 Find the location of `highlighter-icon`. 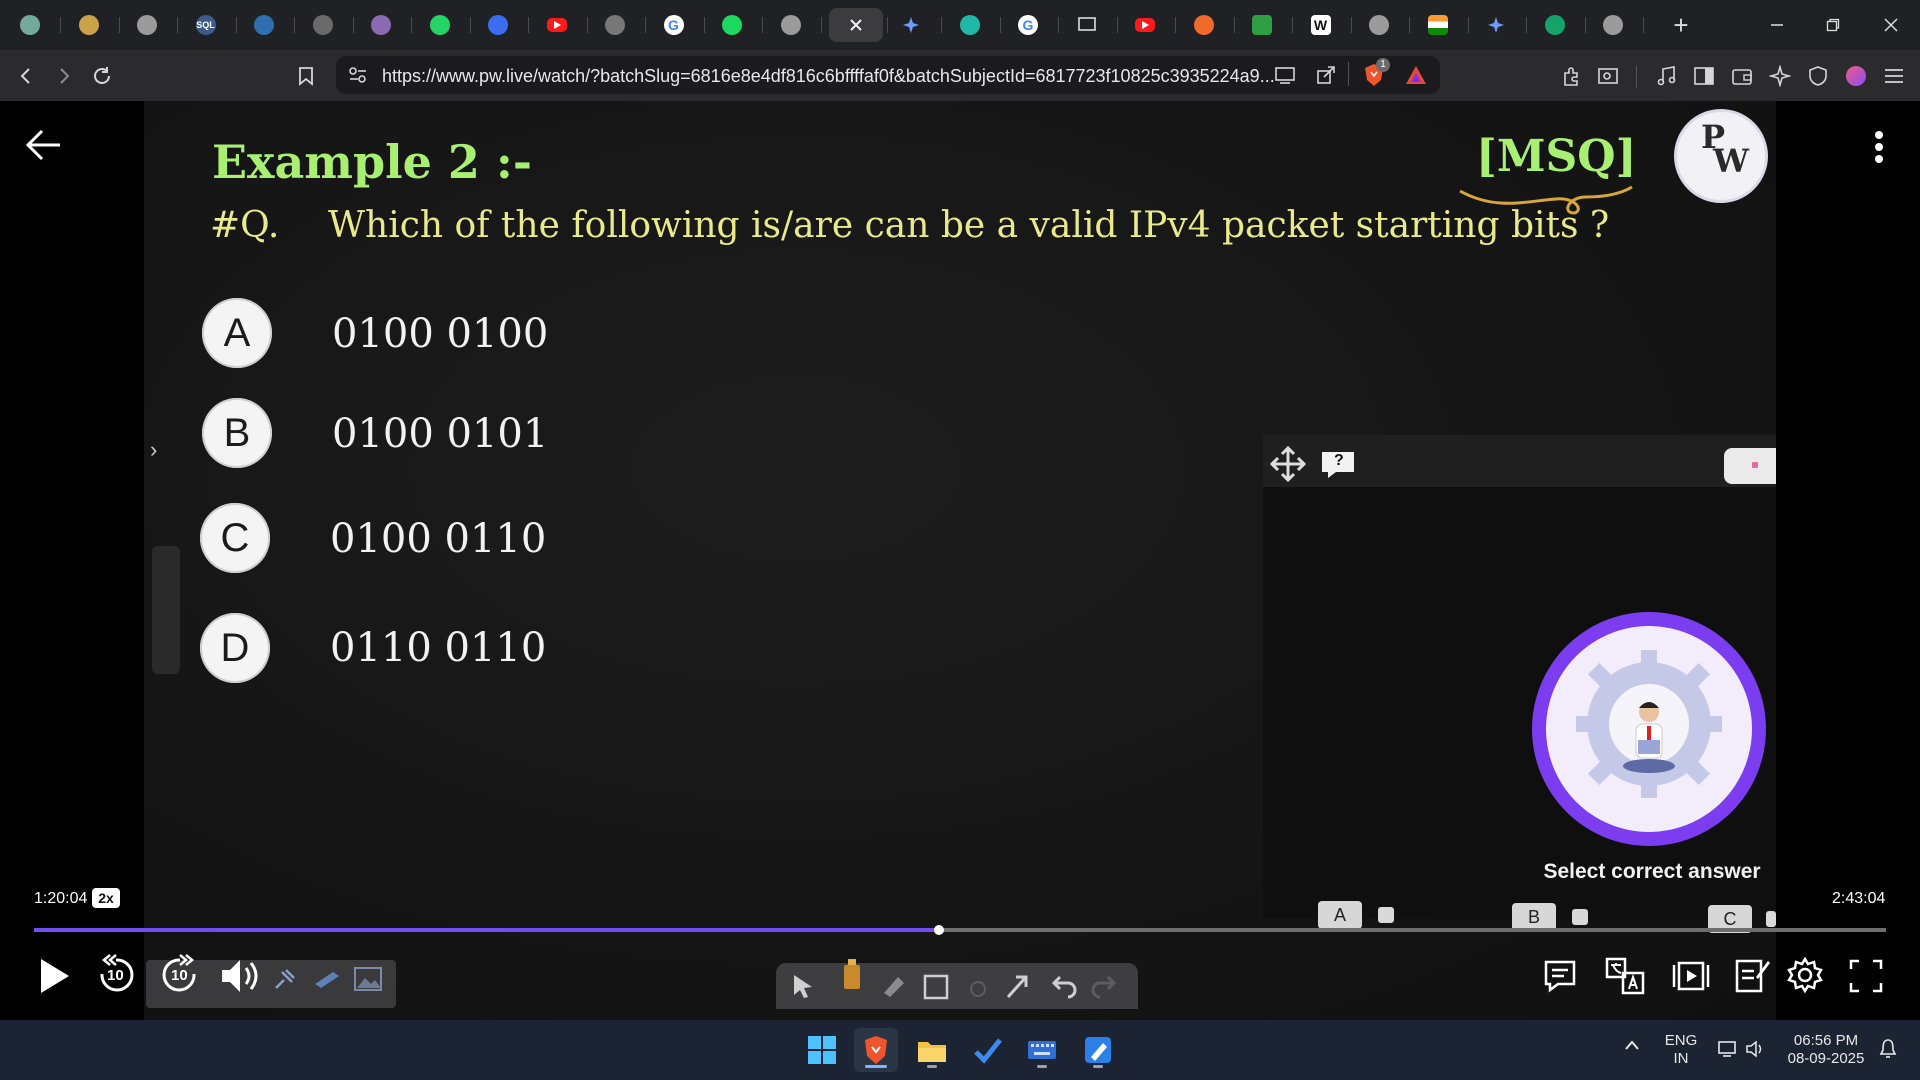

highlighter-icon is located at coordinates (852, 975).